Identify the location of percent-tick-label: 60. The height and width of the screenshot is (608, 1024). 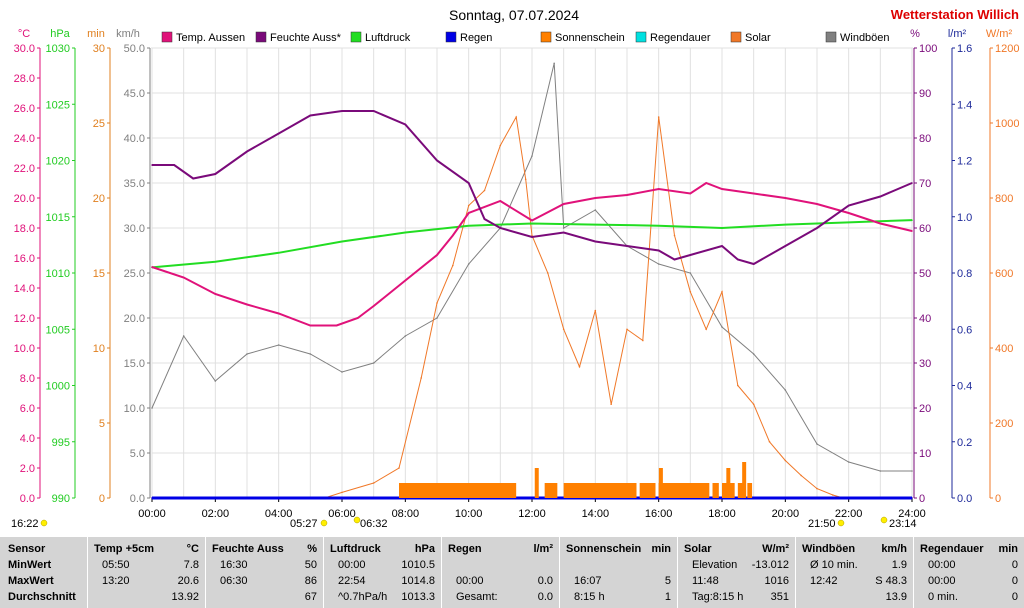
(925, 229).